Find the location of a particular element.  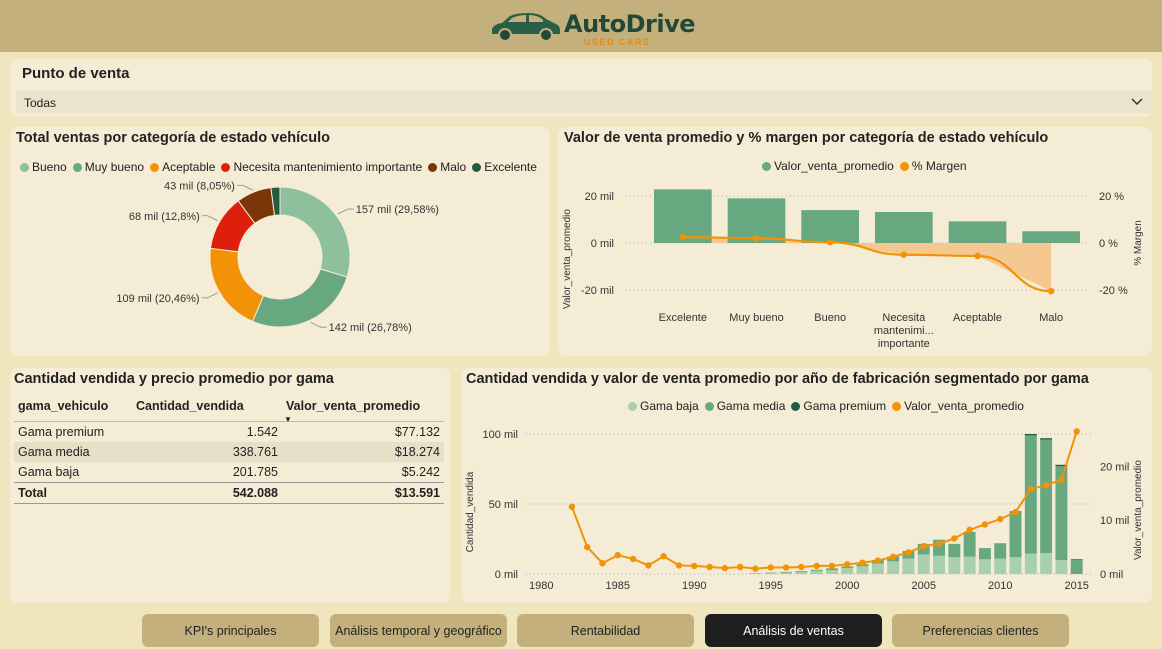

header-cantidad: Cantidad_vendida is located at coordinates (207, 408).